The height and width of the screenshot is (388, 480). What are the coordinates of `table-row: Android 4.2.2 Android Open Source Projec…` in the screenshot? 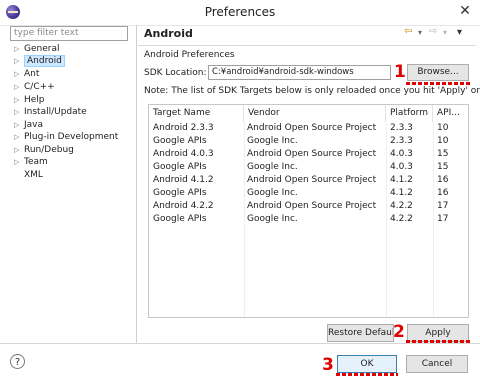 It's located at (308, 207).